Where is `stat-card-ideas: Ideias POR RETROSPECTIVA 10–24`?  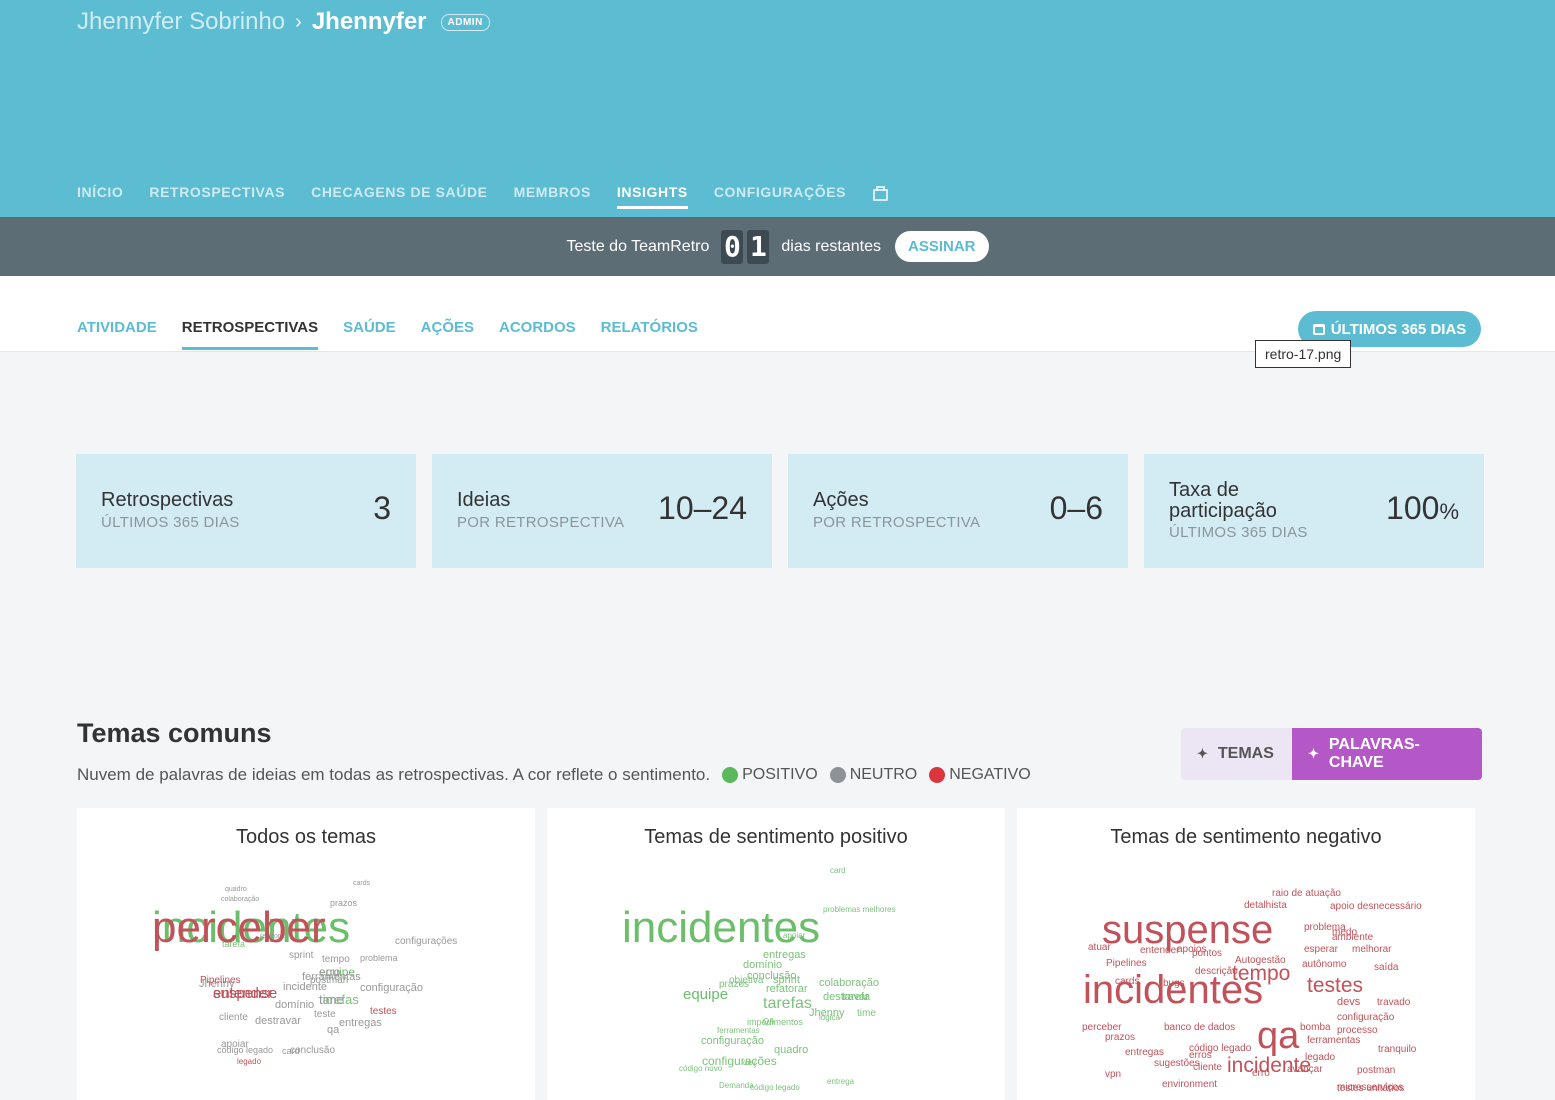 stat-card-ideas: Ideias POR RETROSPECTIVA 10–24 is located at coordinates (602, 511).